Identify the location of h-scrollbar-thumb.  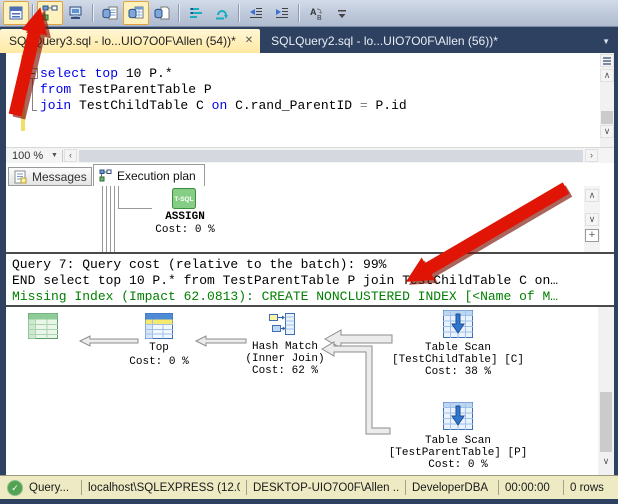
(331, 156).